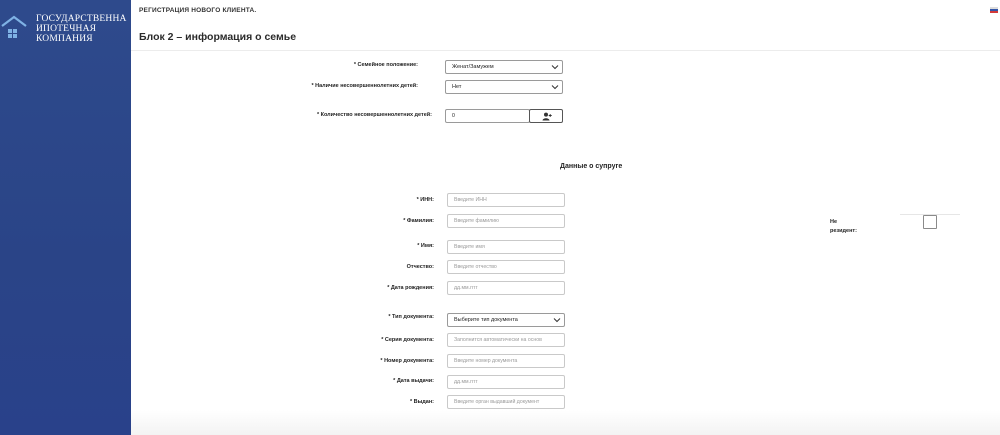  Describe the element at coordinates (930, 222) in the screenshot. I see `nonresident-checkbox` at that location.